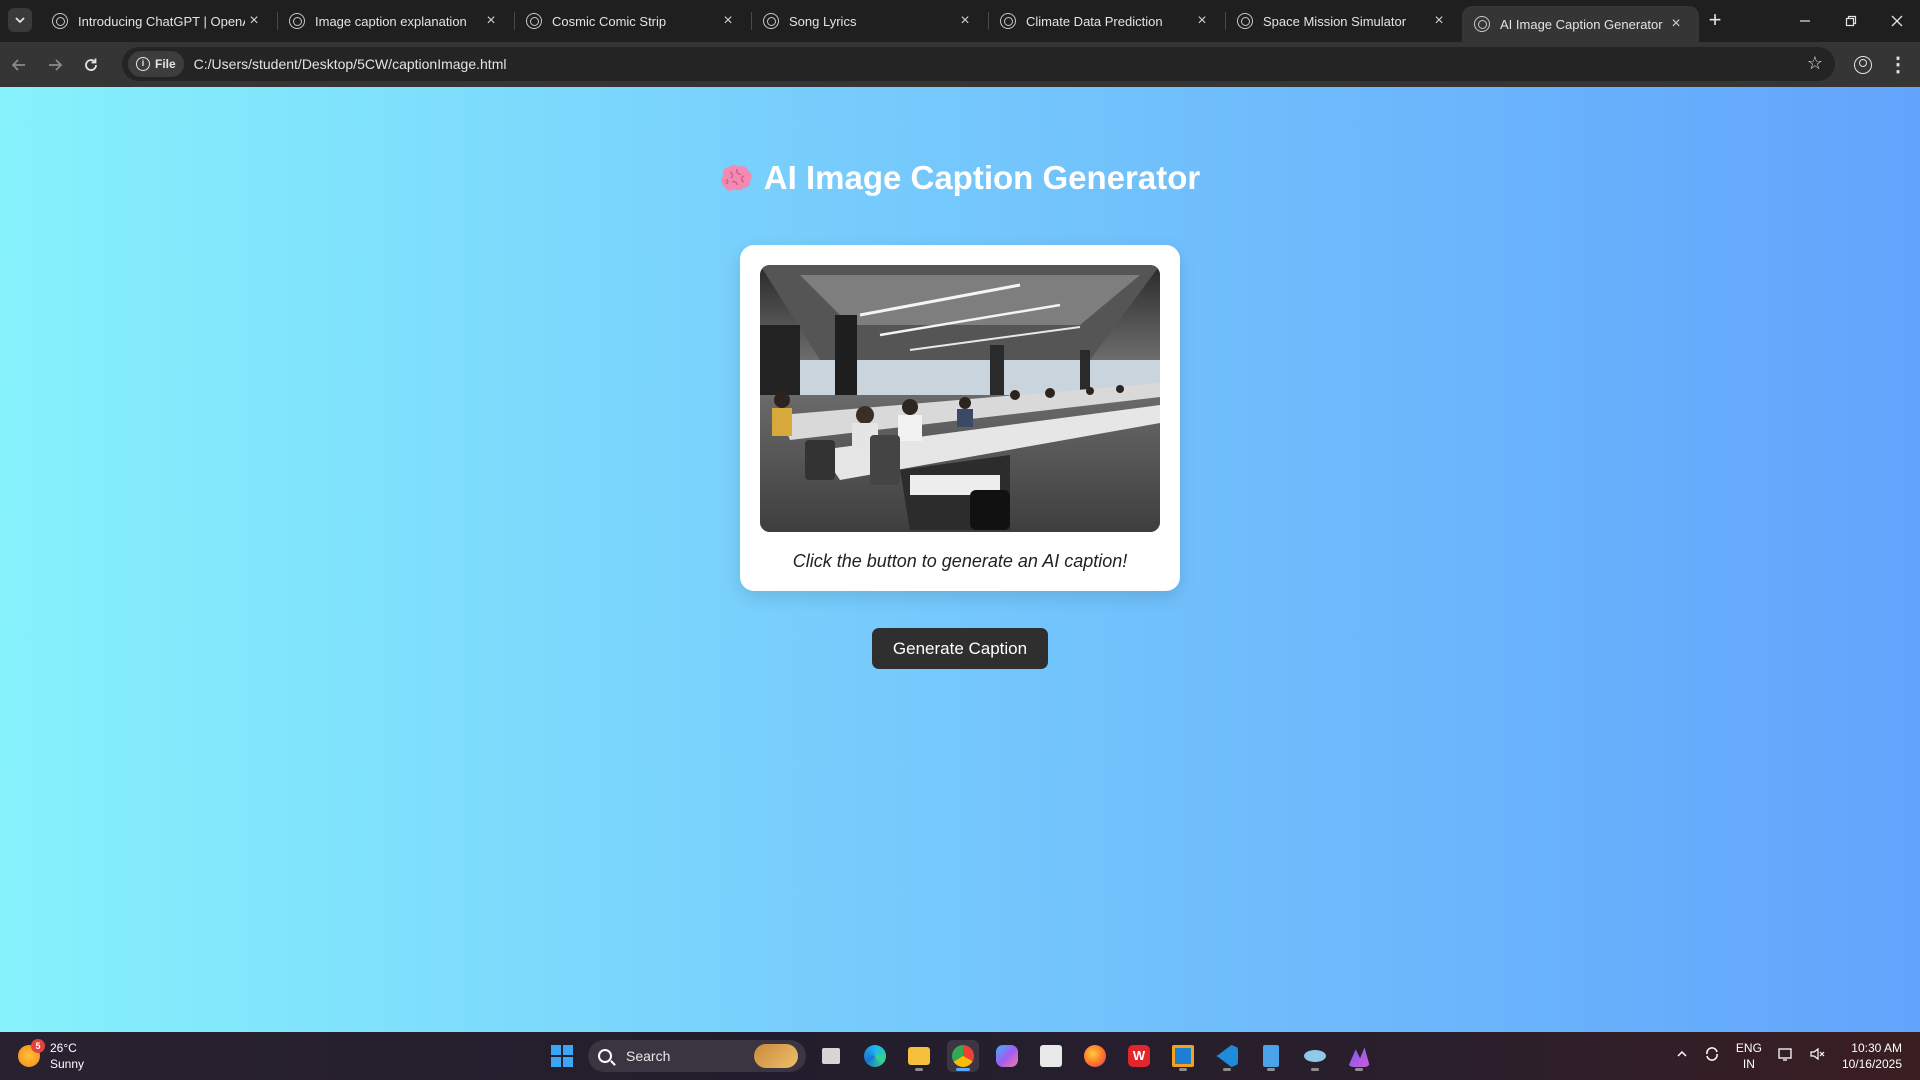  I want to click on tab-6-active: AI Image Caption Generator ×, so click(1580, 24).